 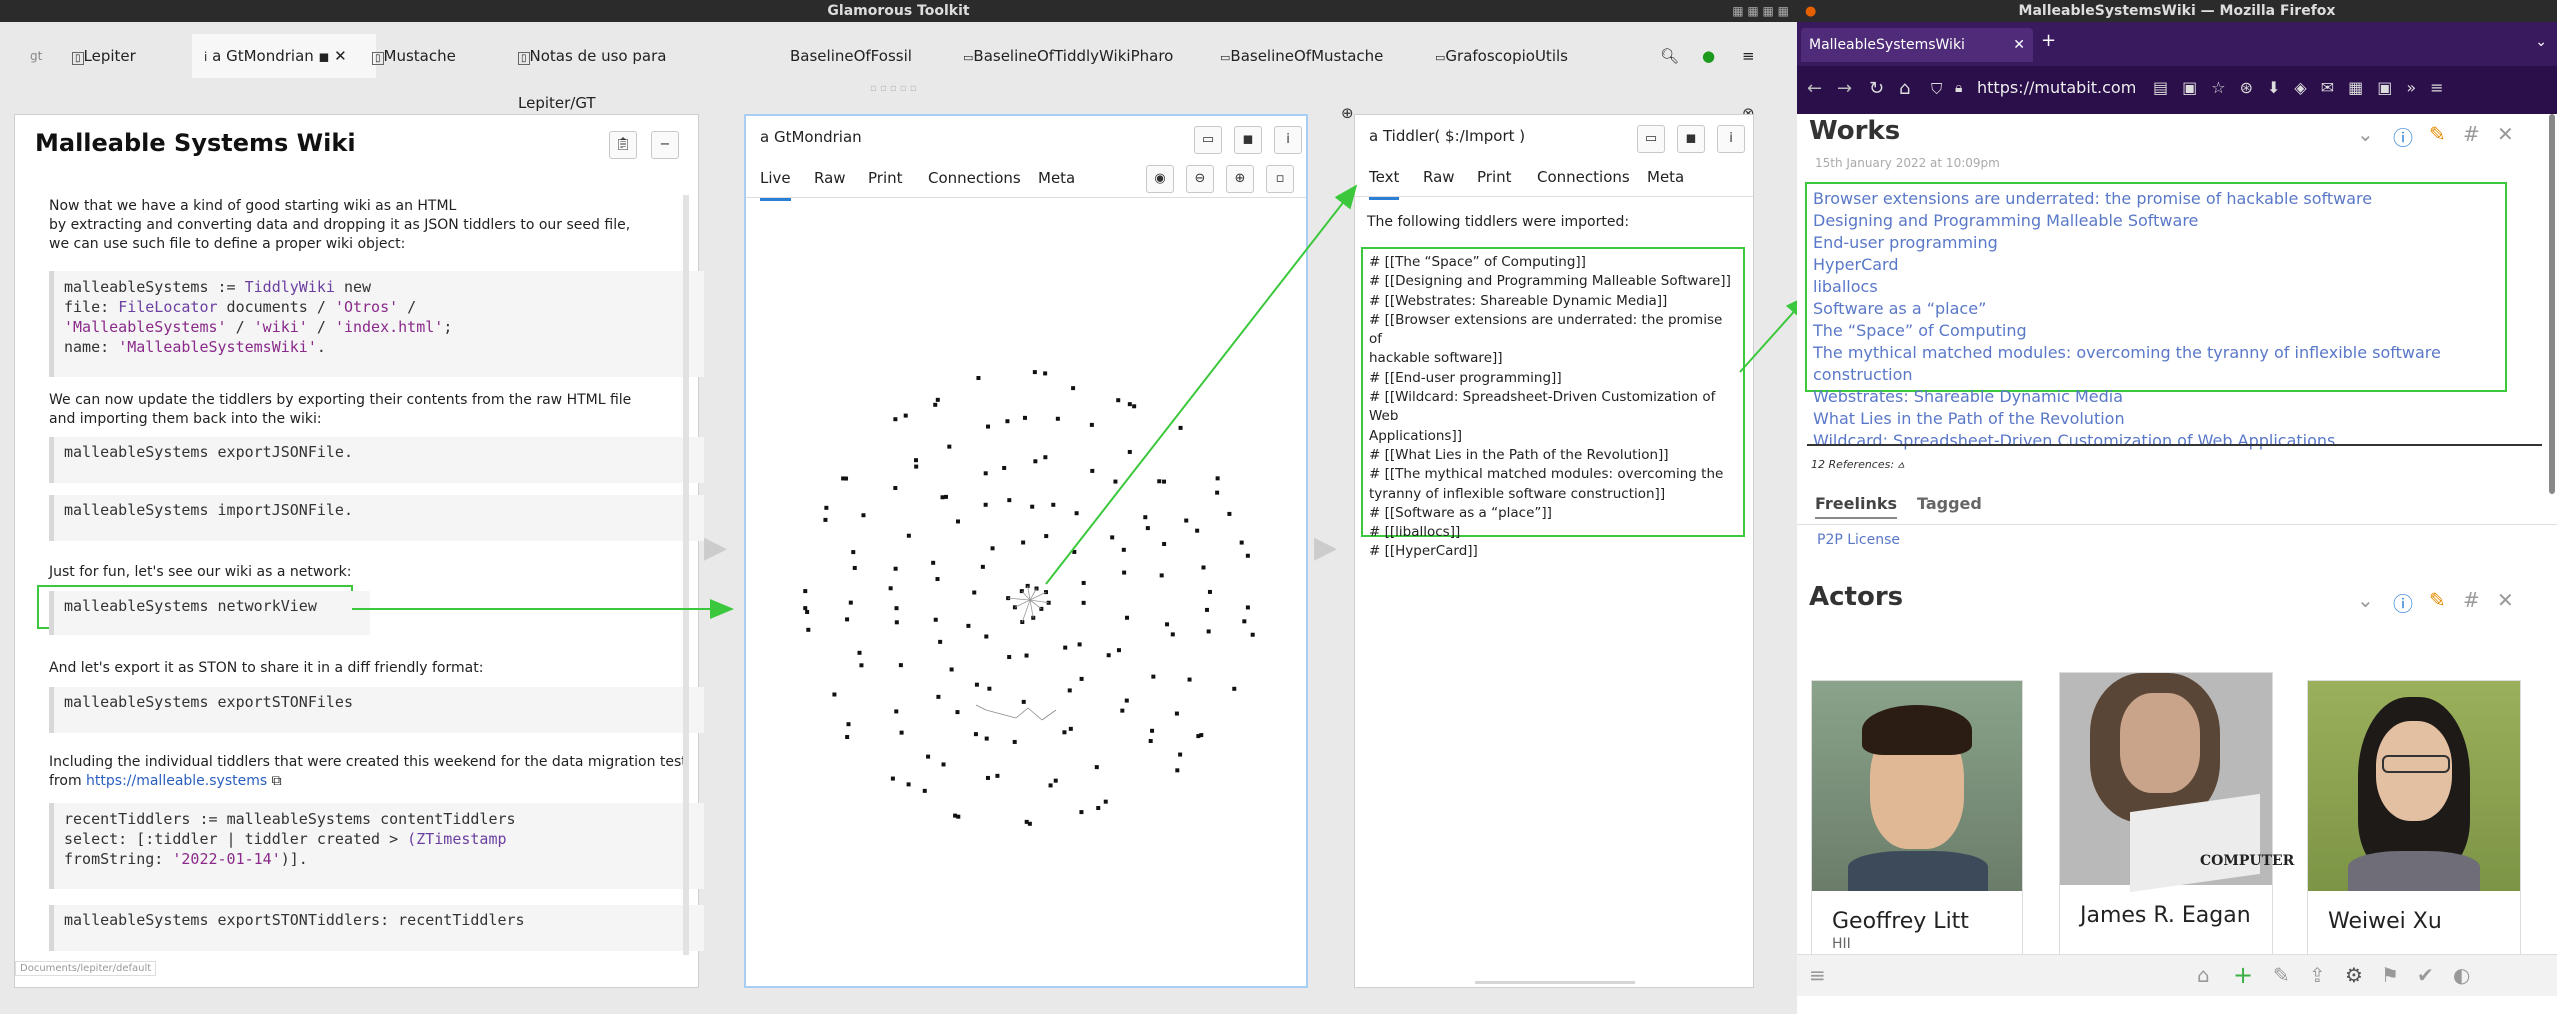 I want to click on works-title: Works, so click(x=1855, y=131).